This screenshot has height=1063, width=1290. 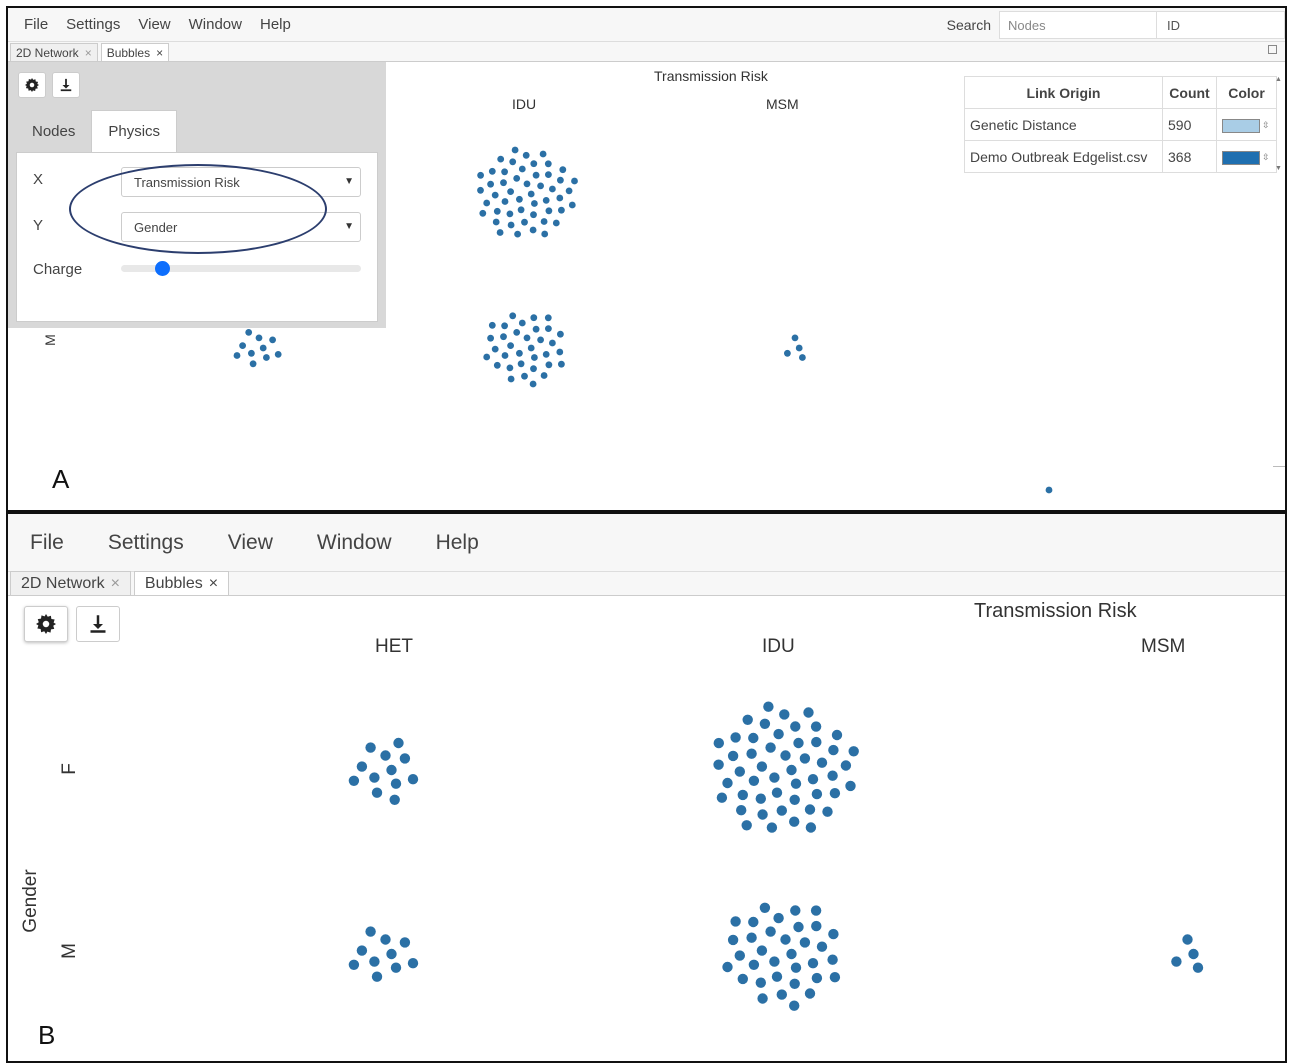 I want to click on menu-file: File, so click(x=47, y=543).